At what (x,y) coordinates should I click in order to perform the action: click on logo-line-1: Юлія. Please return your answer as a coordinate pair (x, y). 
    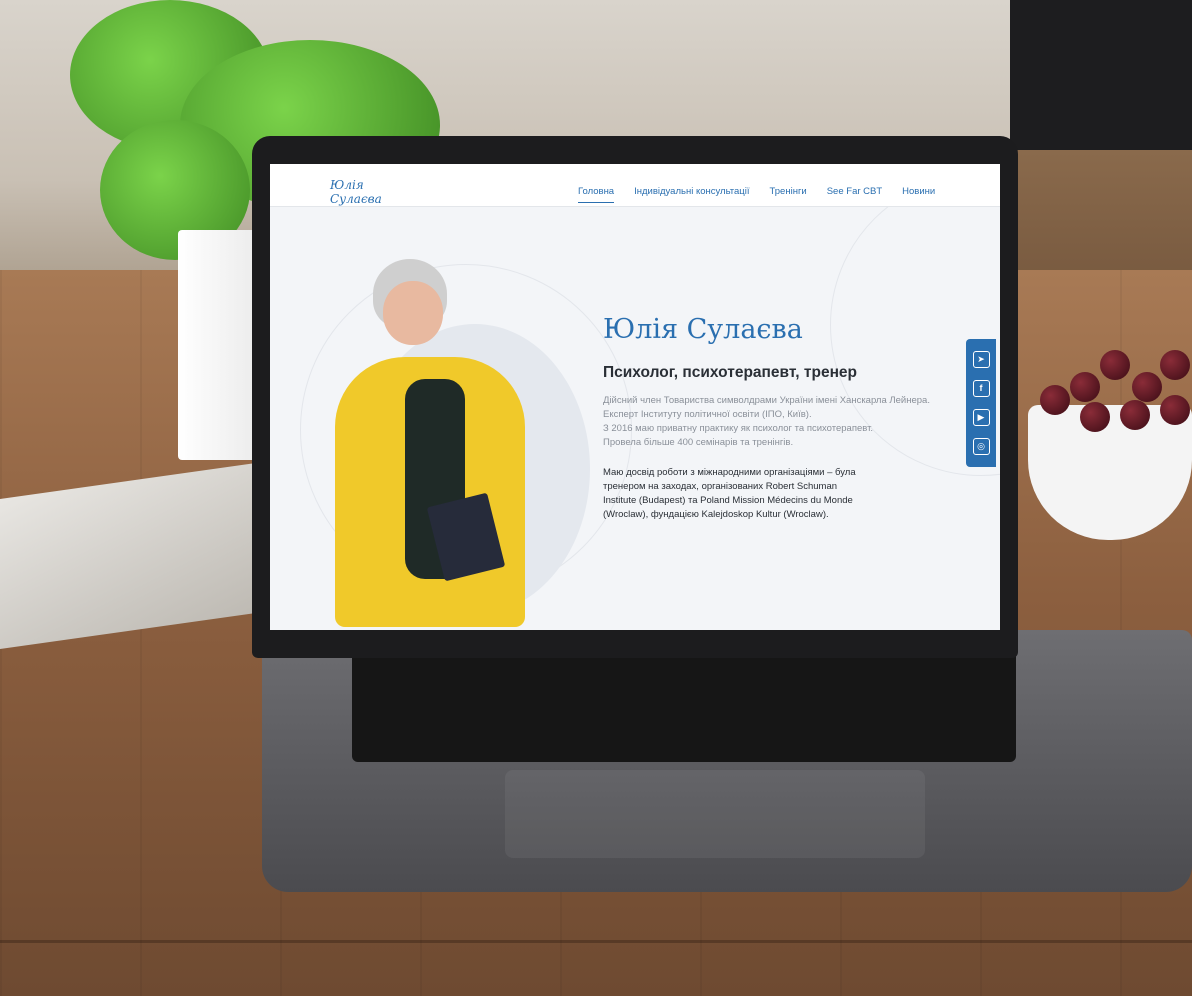
    Looking at the image, I should click on (347, 185).